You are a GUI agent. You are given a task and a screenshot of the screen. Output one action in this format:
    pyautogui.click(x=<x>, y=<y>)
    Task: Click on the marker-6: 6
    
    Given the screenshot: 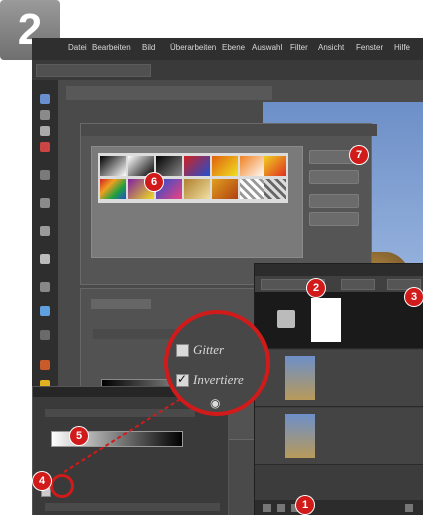 What is the action you would take?
    pyautogui.click(x=154, y=182)
    